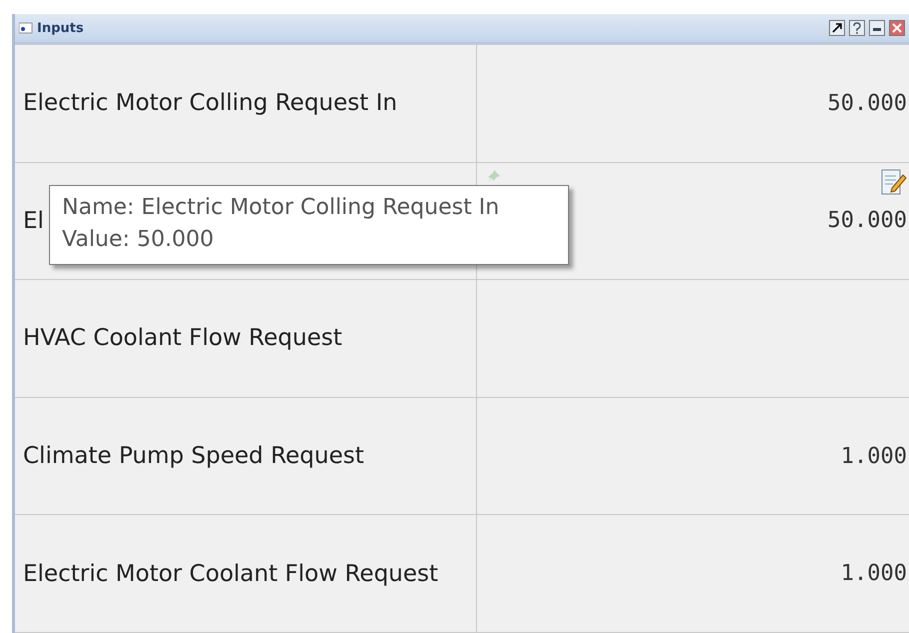 Image resolution: width=909 pixels, height=633 pixels. I want to click on minimize-button, so click(877, 28).